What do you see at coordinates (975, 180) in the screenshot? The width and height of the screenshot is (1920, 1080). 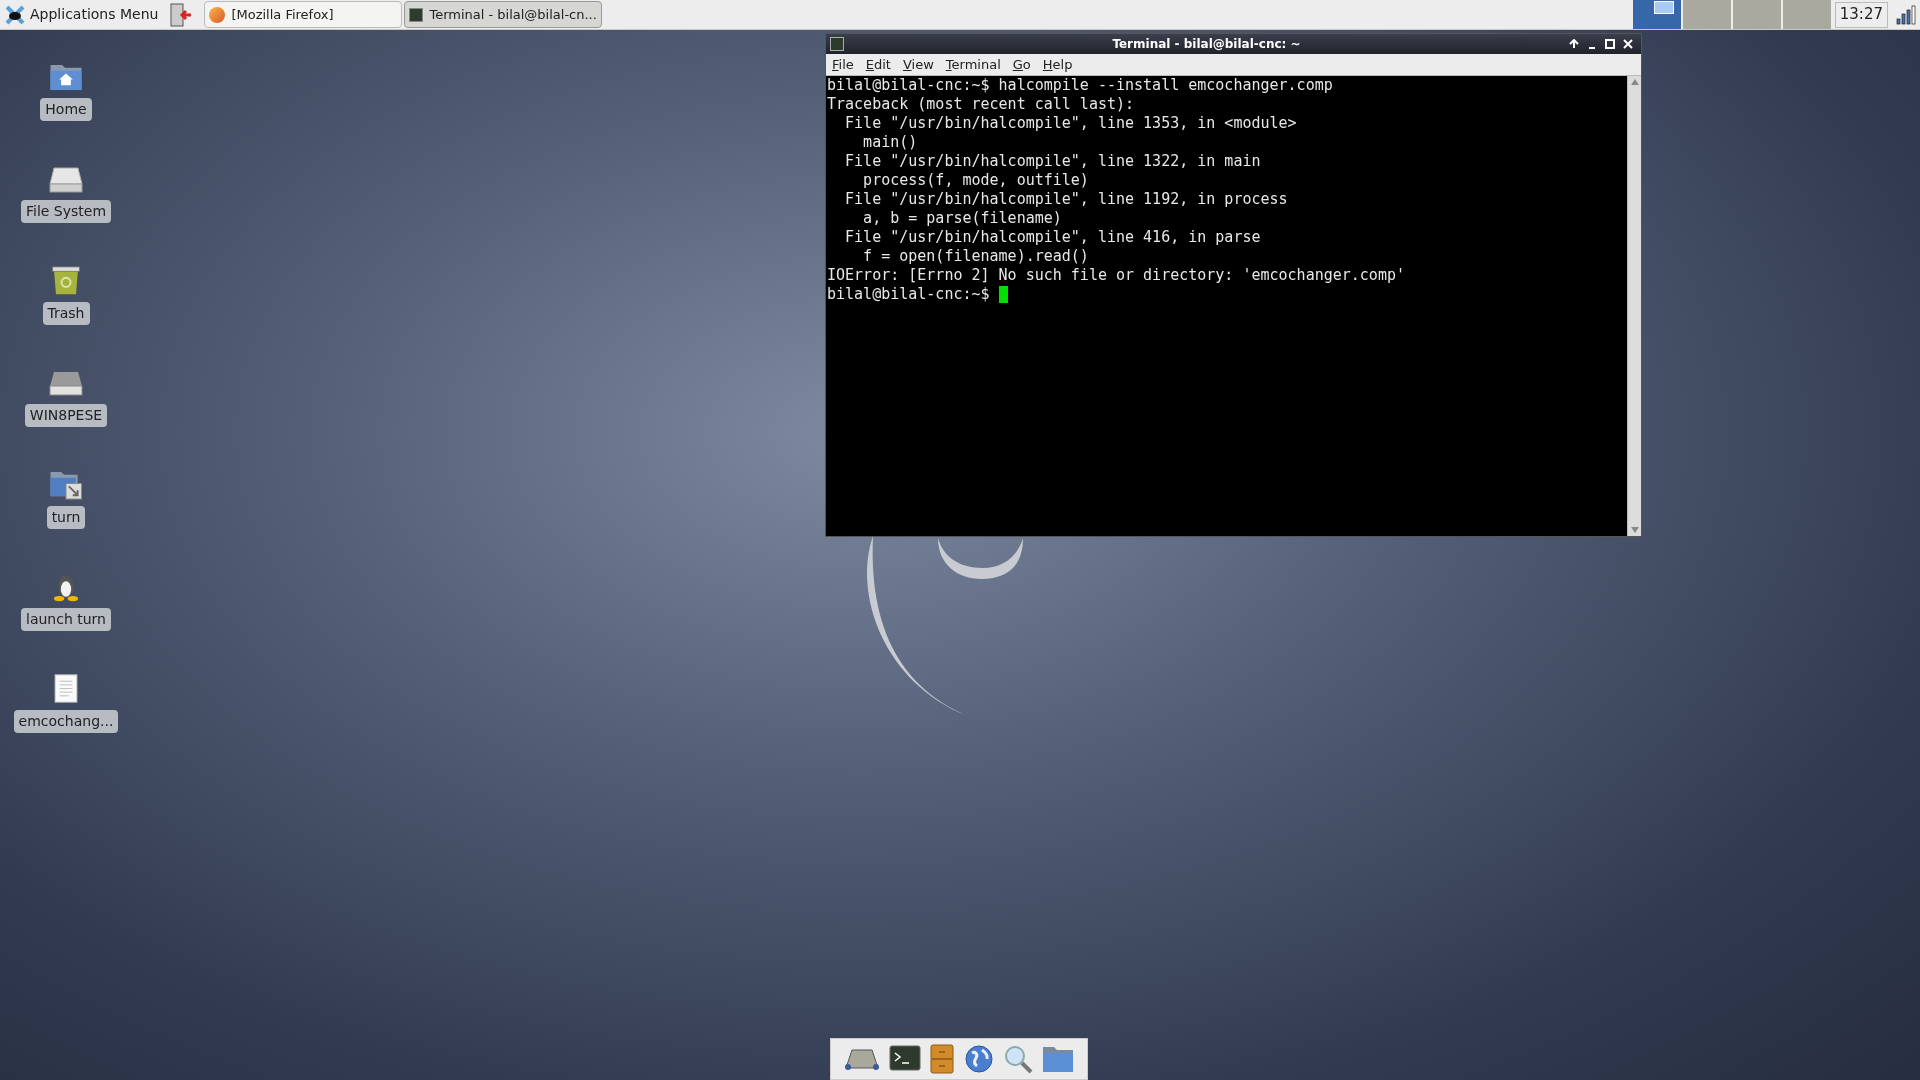 I see `terminal-line: process(f, mode, outfile)` at bounding box center [975, 180].